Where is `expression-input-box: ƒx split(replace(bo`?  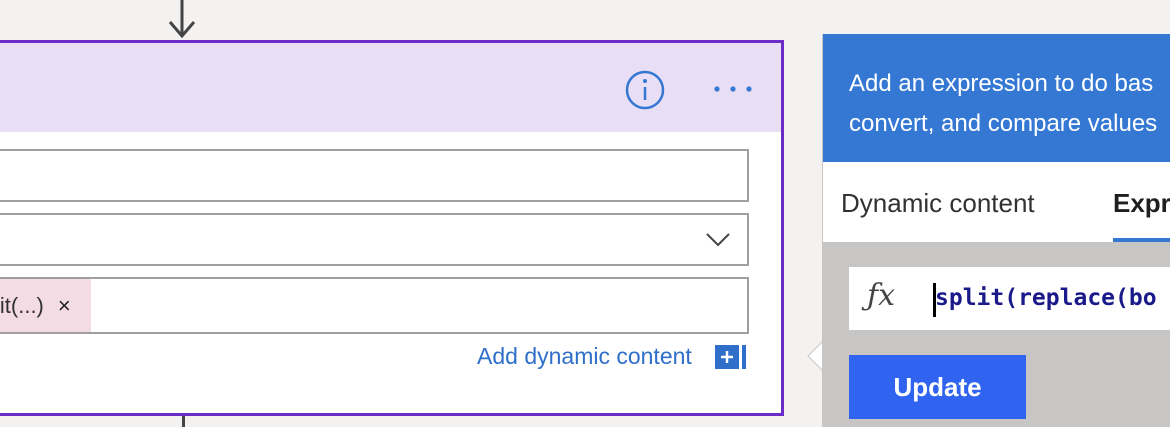
expression-input-box: ƒx split(replace(bo is located at coordinates (1009, 298).